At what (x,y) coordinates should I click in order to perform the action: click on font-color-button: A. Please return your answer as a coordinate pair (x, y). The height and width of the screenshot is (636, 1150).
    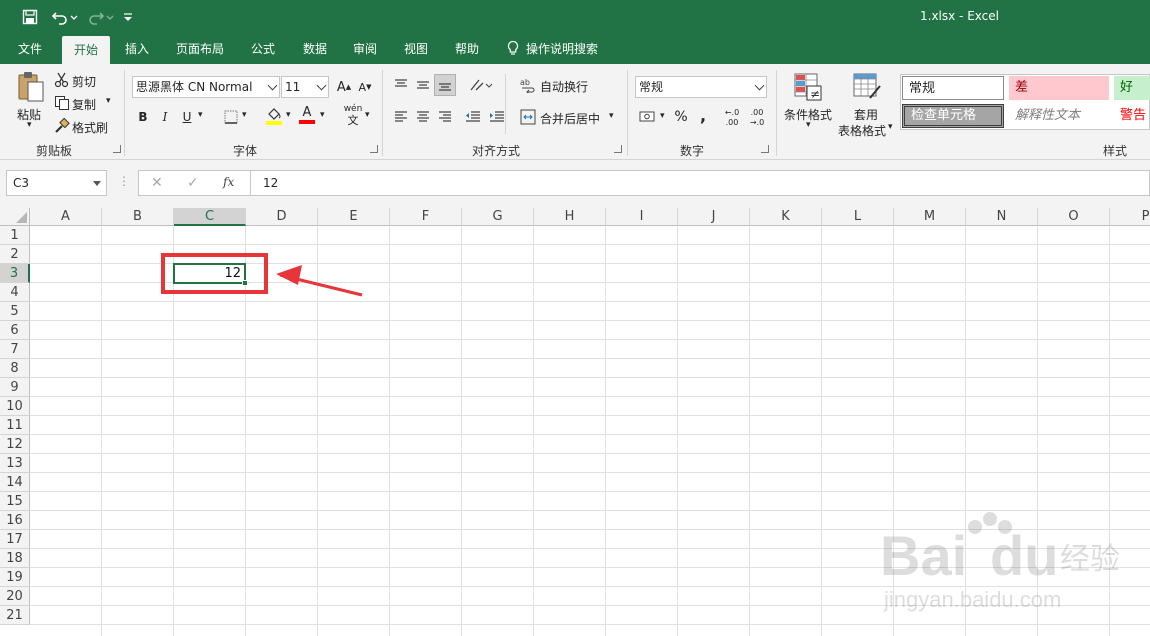
    Looking at the image, I should click on (307, 115).